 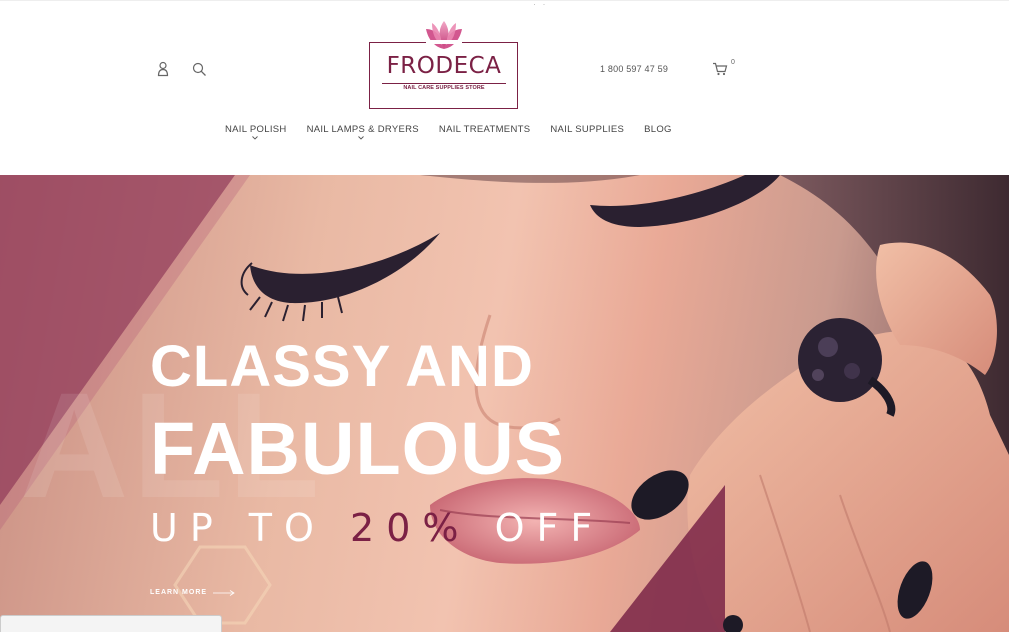 I want to click on logo-tagline: NAIL CARE SUPPLIES STORE, so click(x=444, y=87).